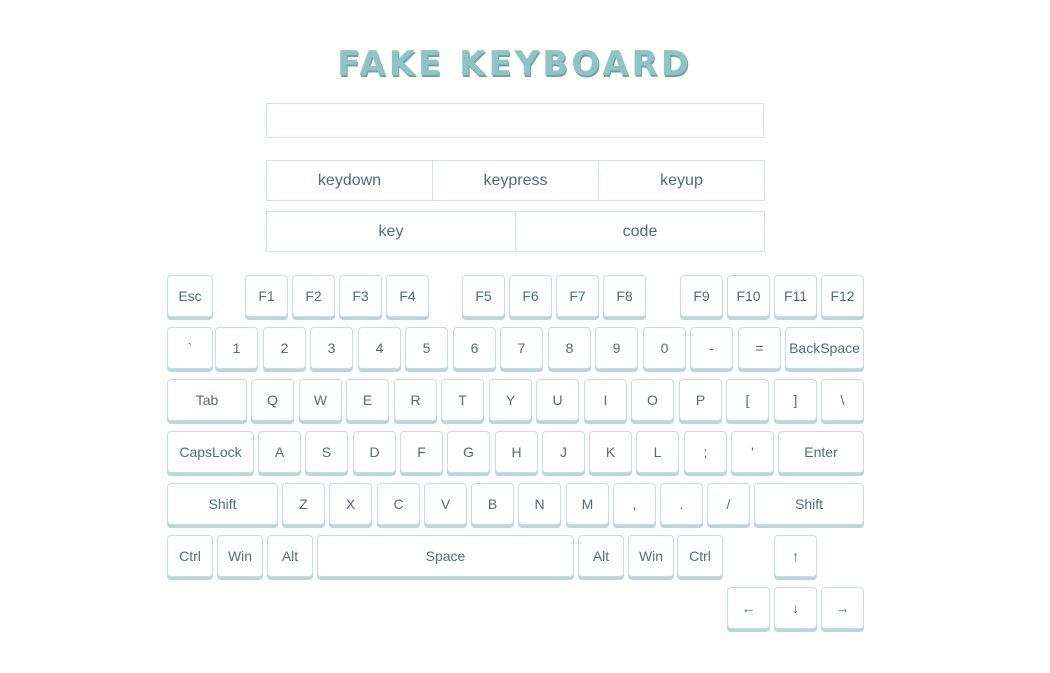 The image size is (1050, 673). Describe the element at coordinates (426, 348) in the screenshot. I see `key-5: 5` at that location.